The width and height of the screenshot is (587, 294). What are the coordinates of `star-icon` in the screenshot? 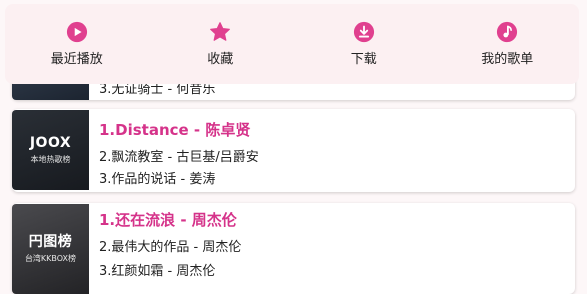 It's located at (220, 31).